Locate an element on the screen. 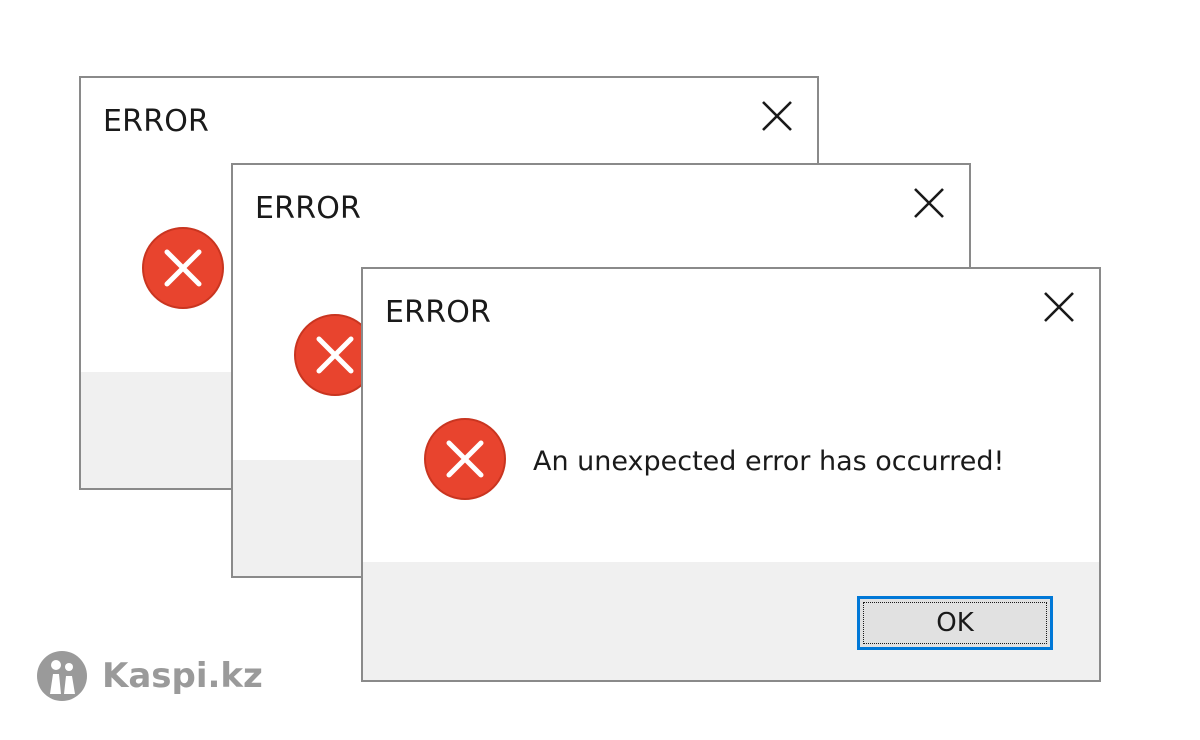 The width and height of the screenshot is (1200, 740). ok-button-label: OK is located at coordinates (955, 623).